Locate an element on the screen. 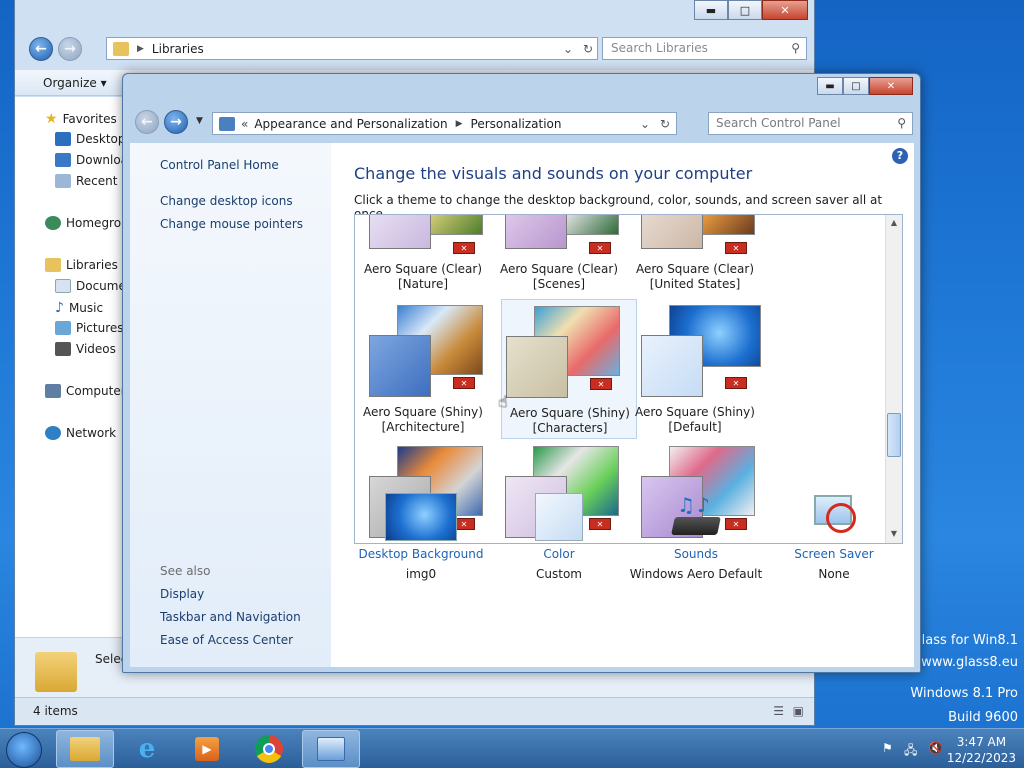  nav-desktop: Desktop is located at coordinates (90, 139).